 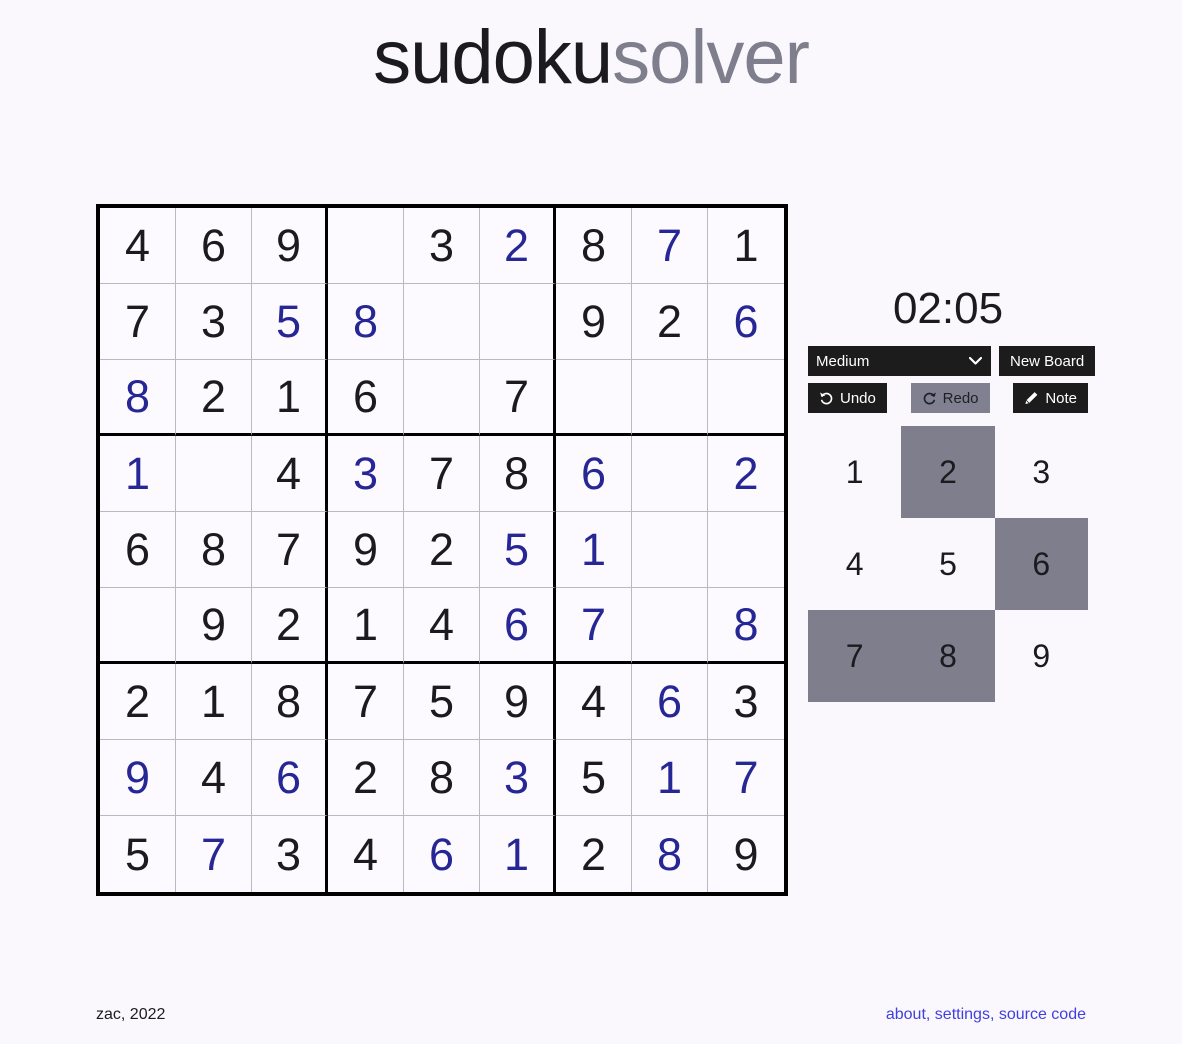 What do you see at coordinates (670, 246) in the screenshot?
I see `sudoku-cell-r1c8: 7` at bounding box center [670, 246].